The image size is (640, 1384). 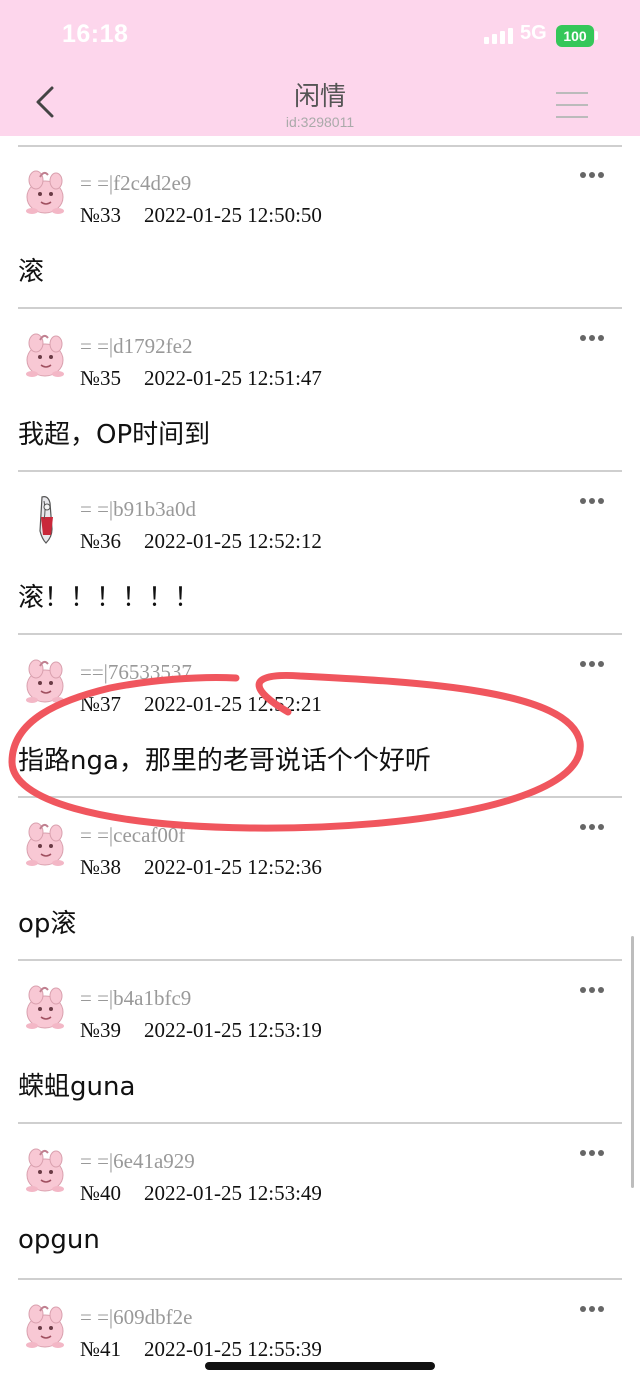 What do you see at coordinates (101, 1030) in the screenshot?
I see `floor-number: №39` at bounding box center [101, 1030].